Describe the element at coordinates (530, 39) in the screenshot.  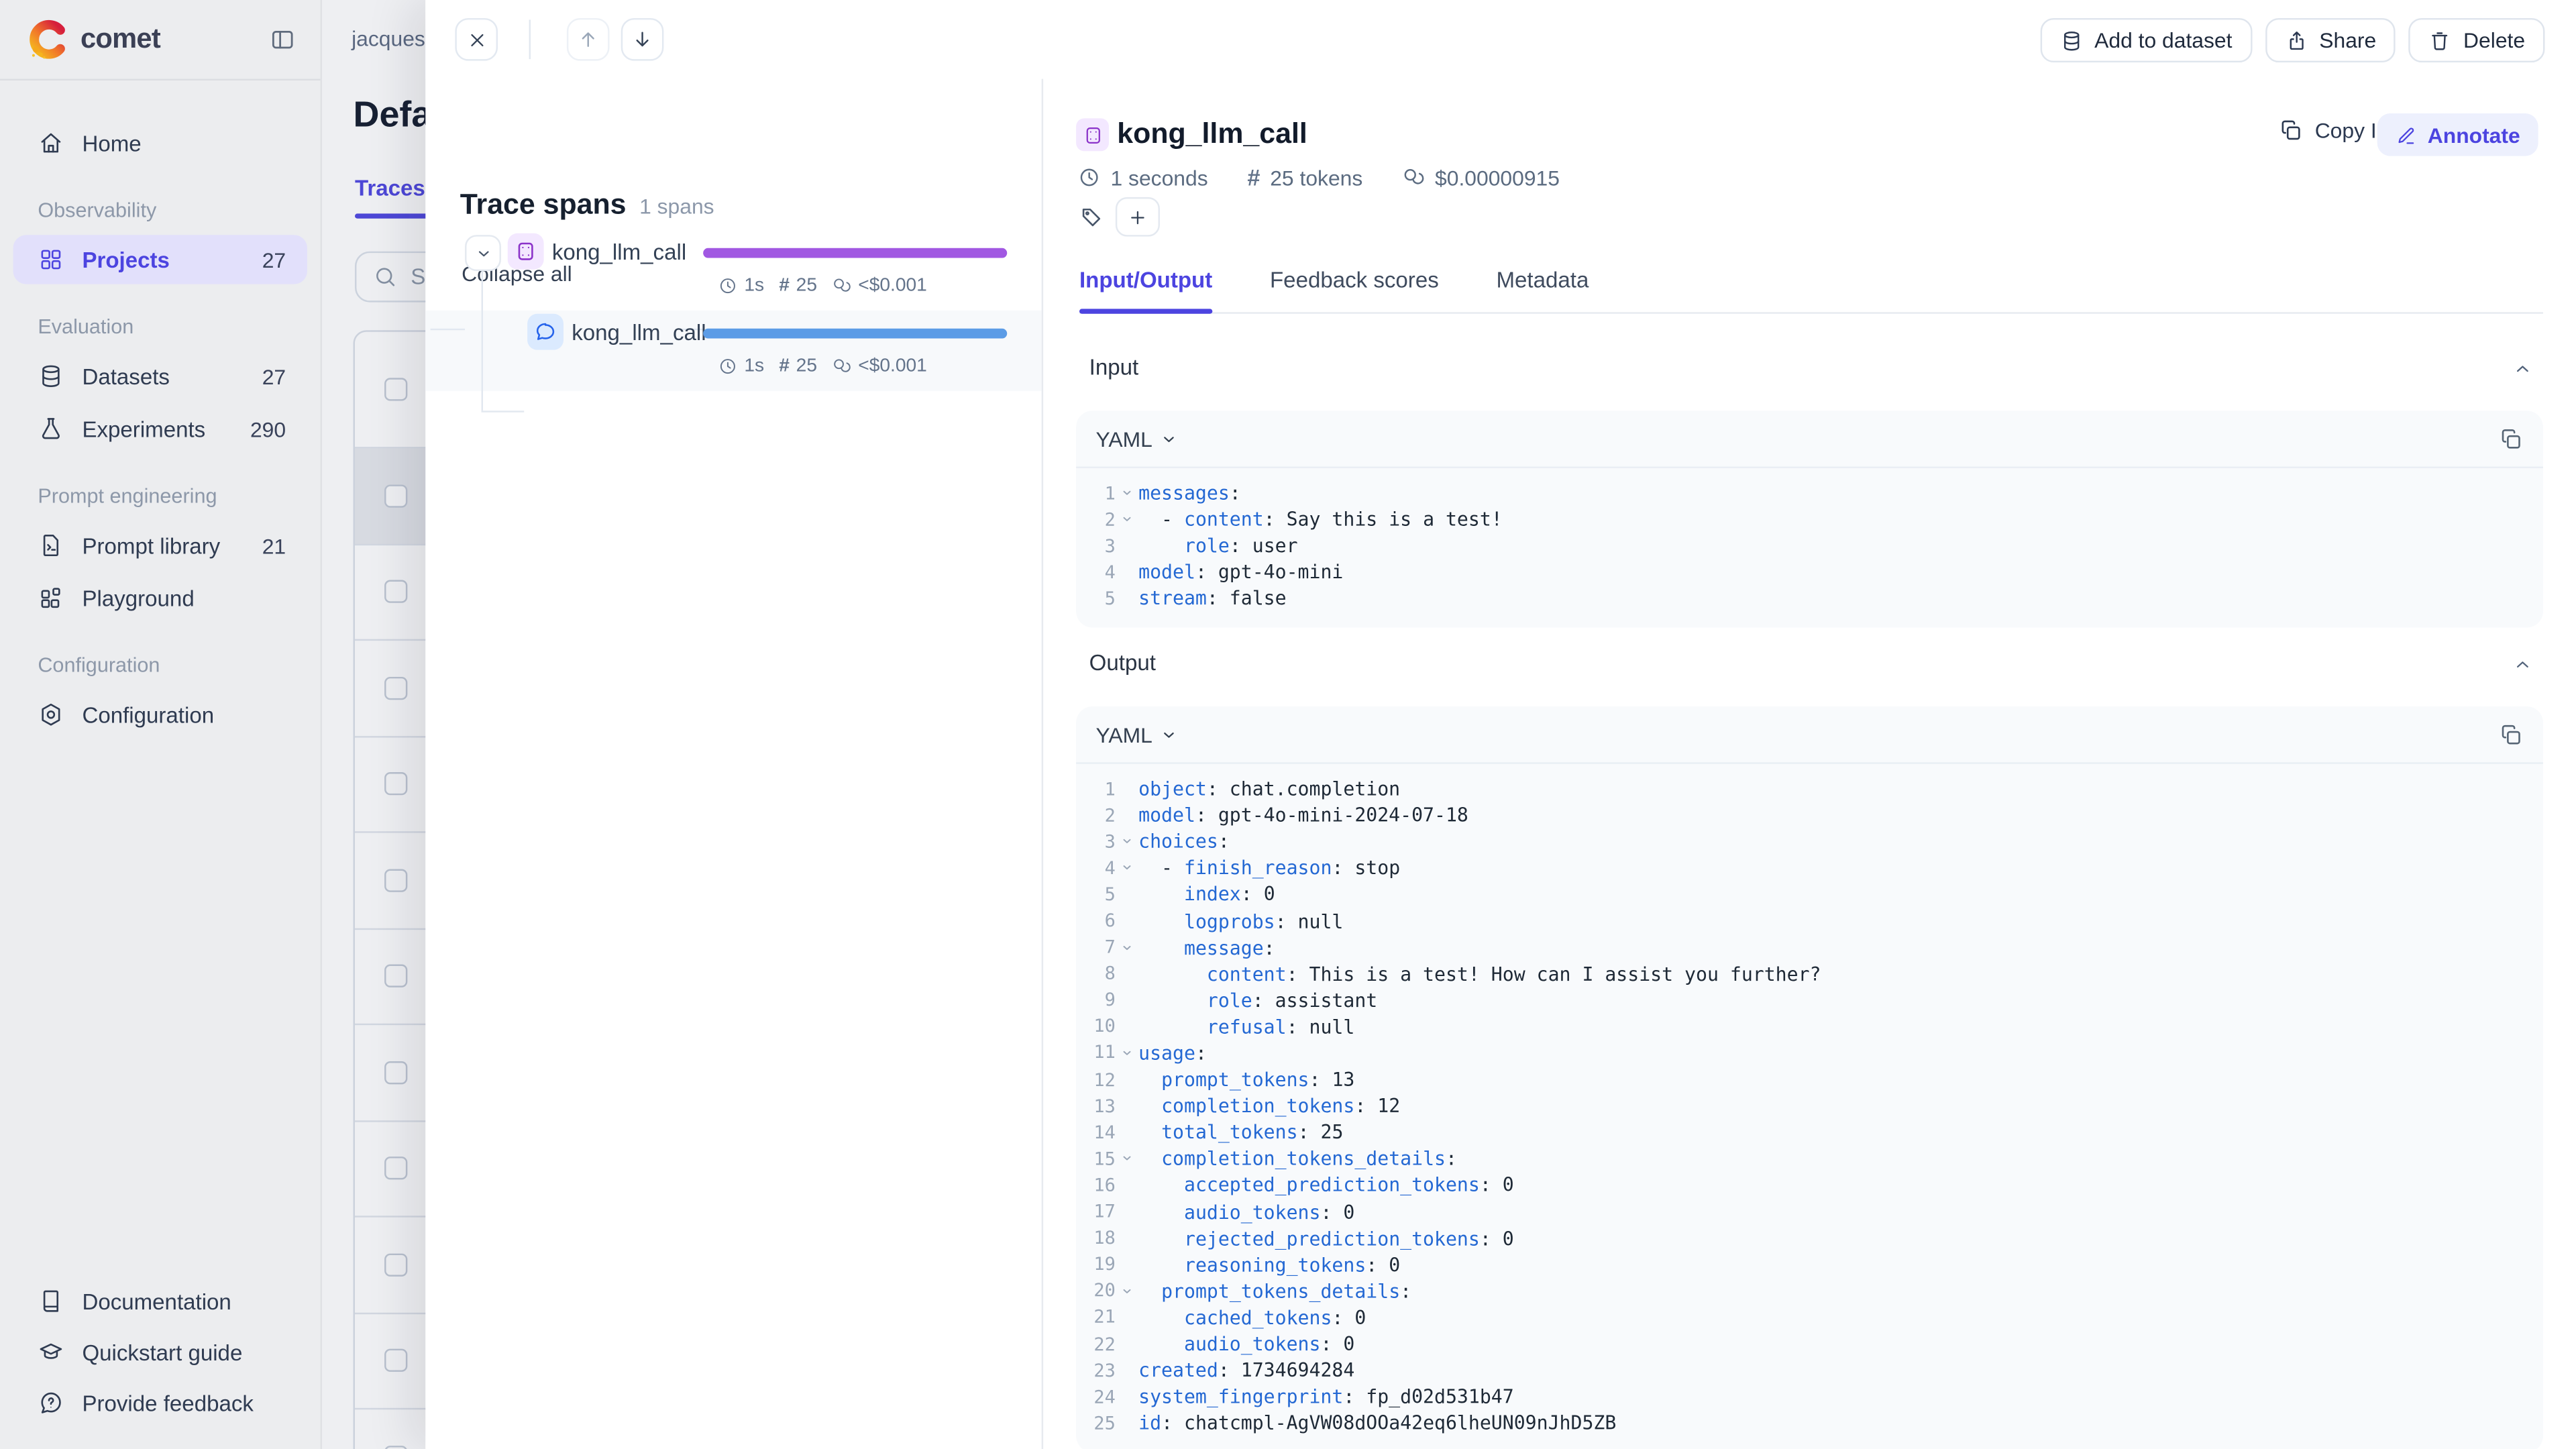
I see `toolbar-divider` at that location.